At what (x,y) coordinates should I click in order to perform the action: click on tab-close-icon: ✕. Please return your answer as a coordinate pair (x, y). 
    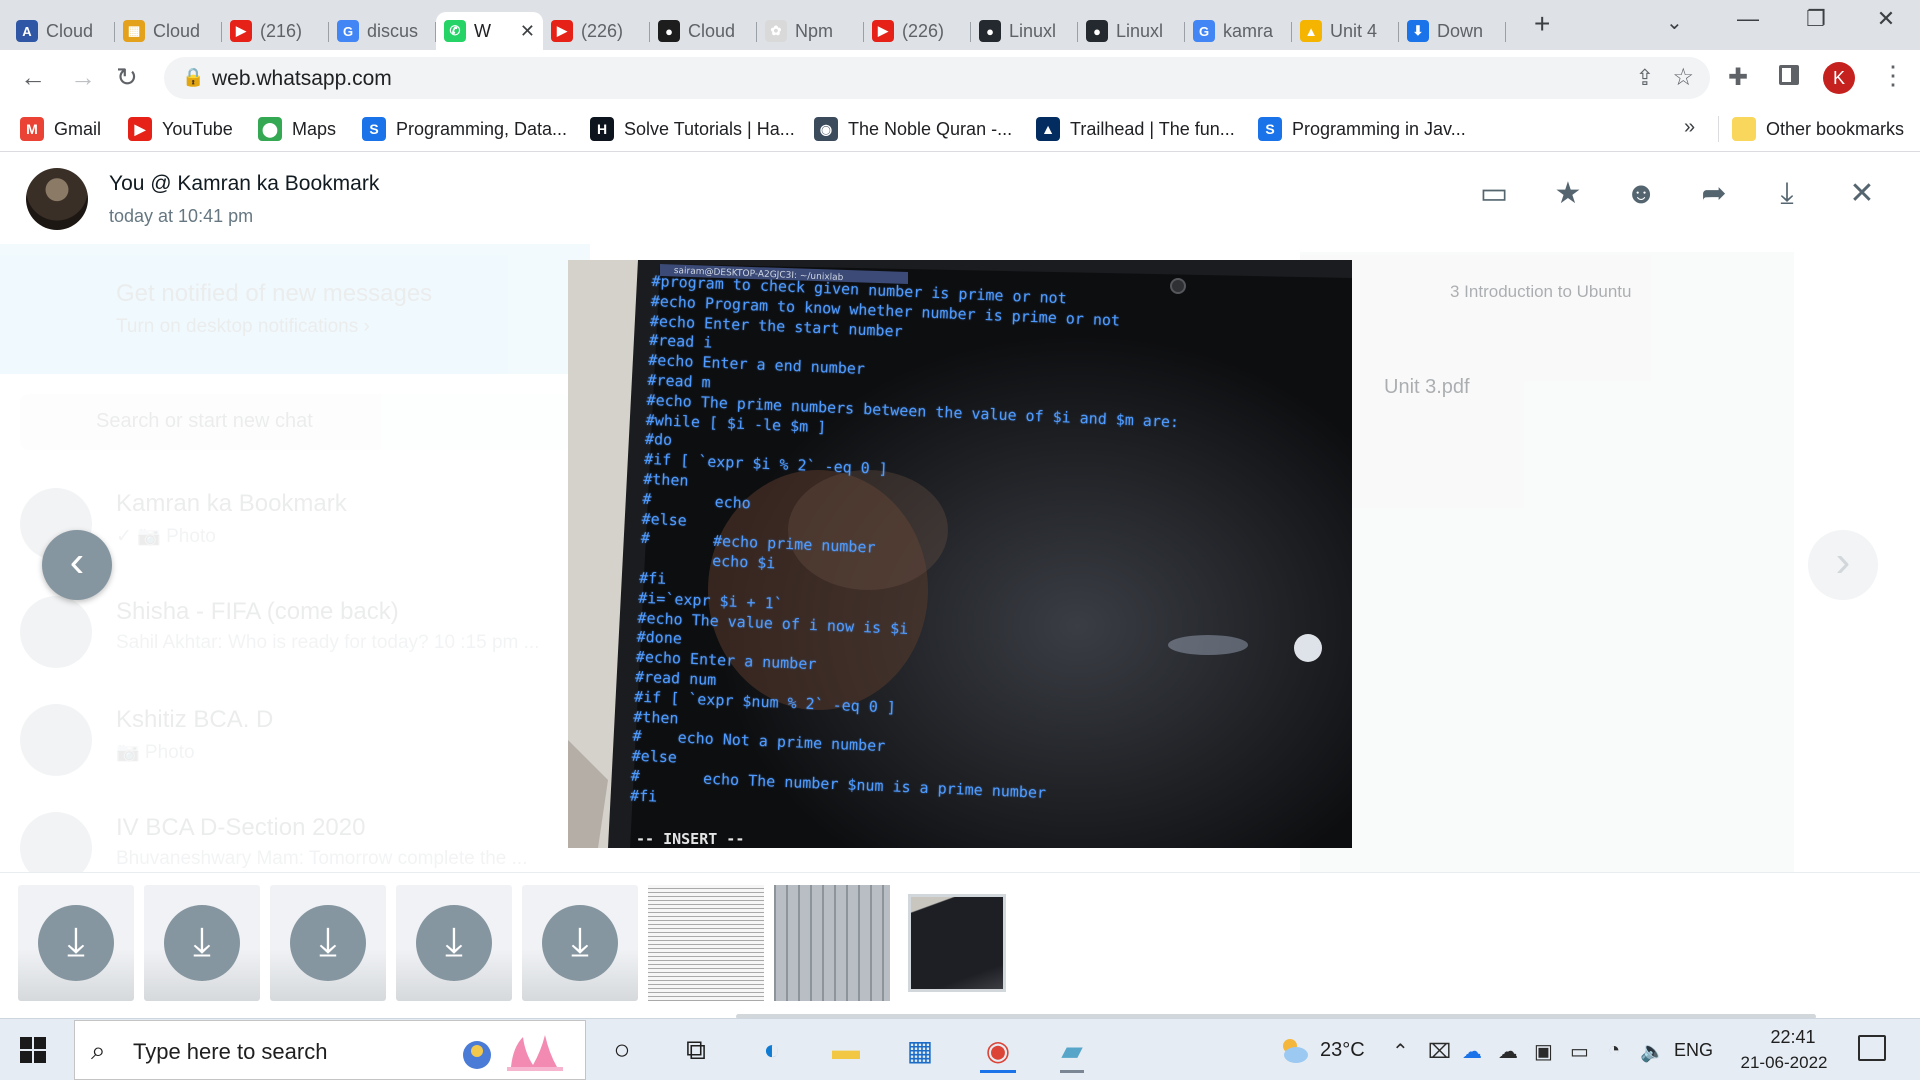
    Looking at the image, I should click on (527, 31).